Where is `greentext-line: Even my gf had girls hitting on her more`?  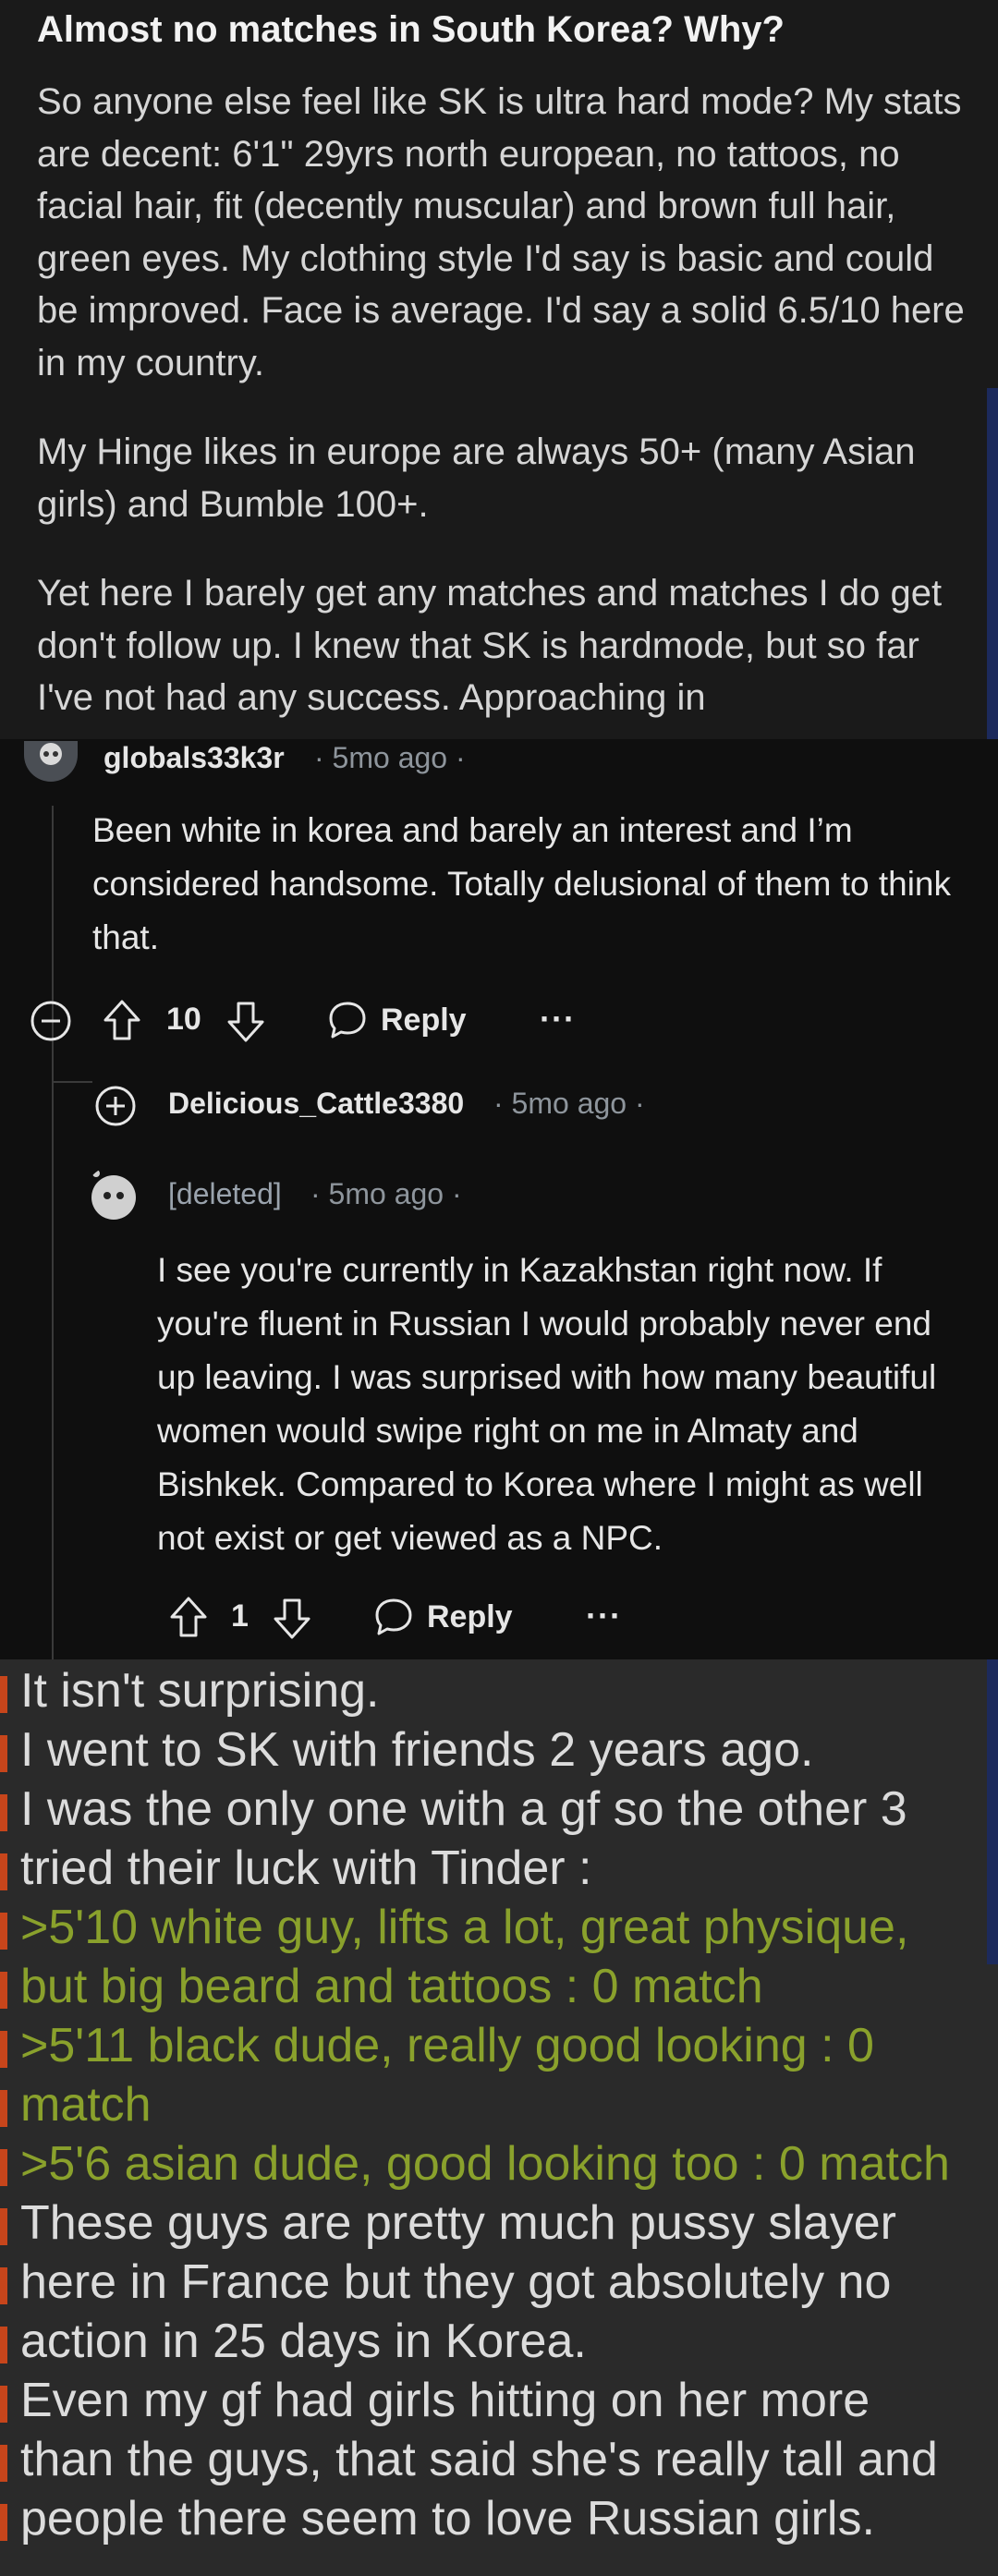
greentext-line: Even my gf had girls hitting on her more is located at coordinates (445, 2400).